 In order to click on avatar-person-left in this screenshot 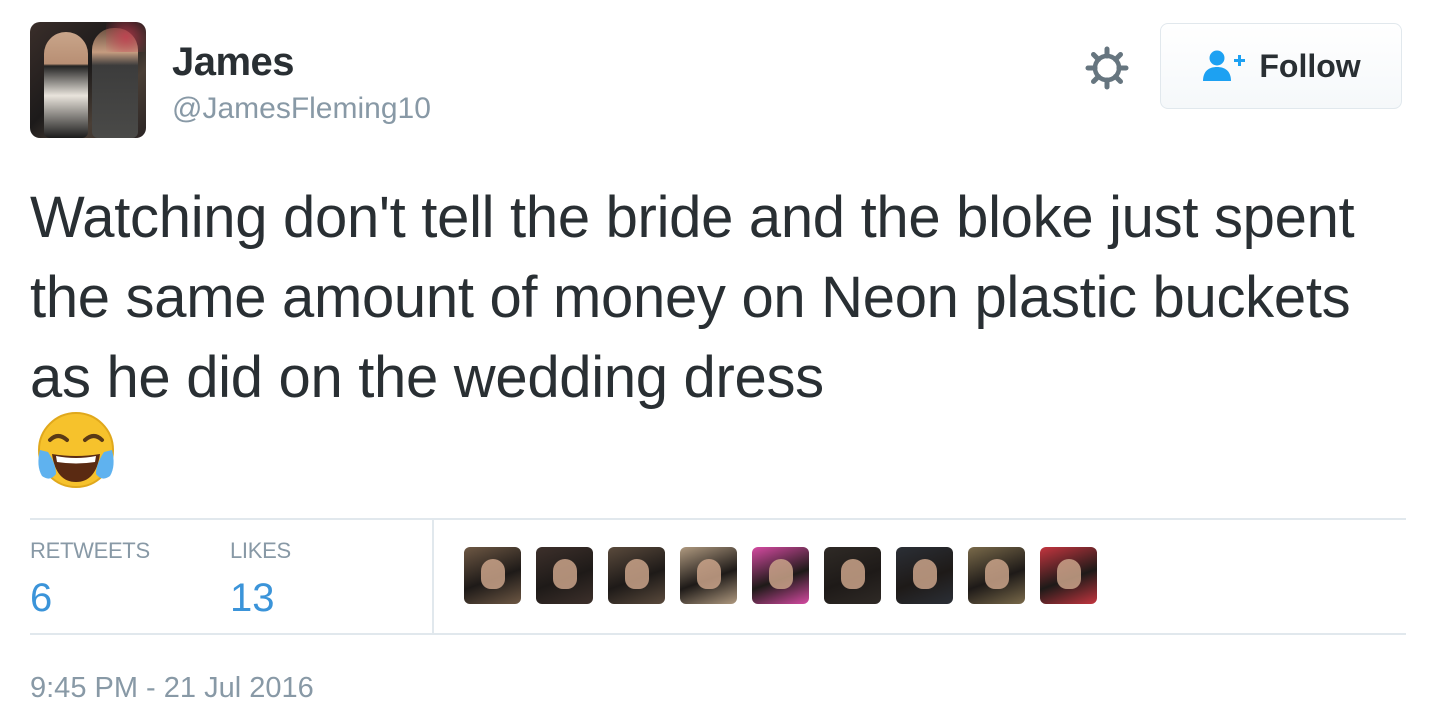, I will do `click(66, 85)`.